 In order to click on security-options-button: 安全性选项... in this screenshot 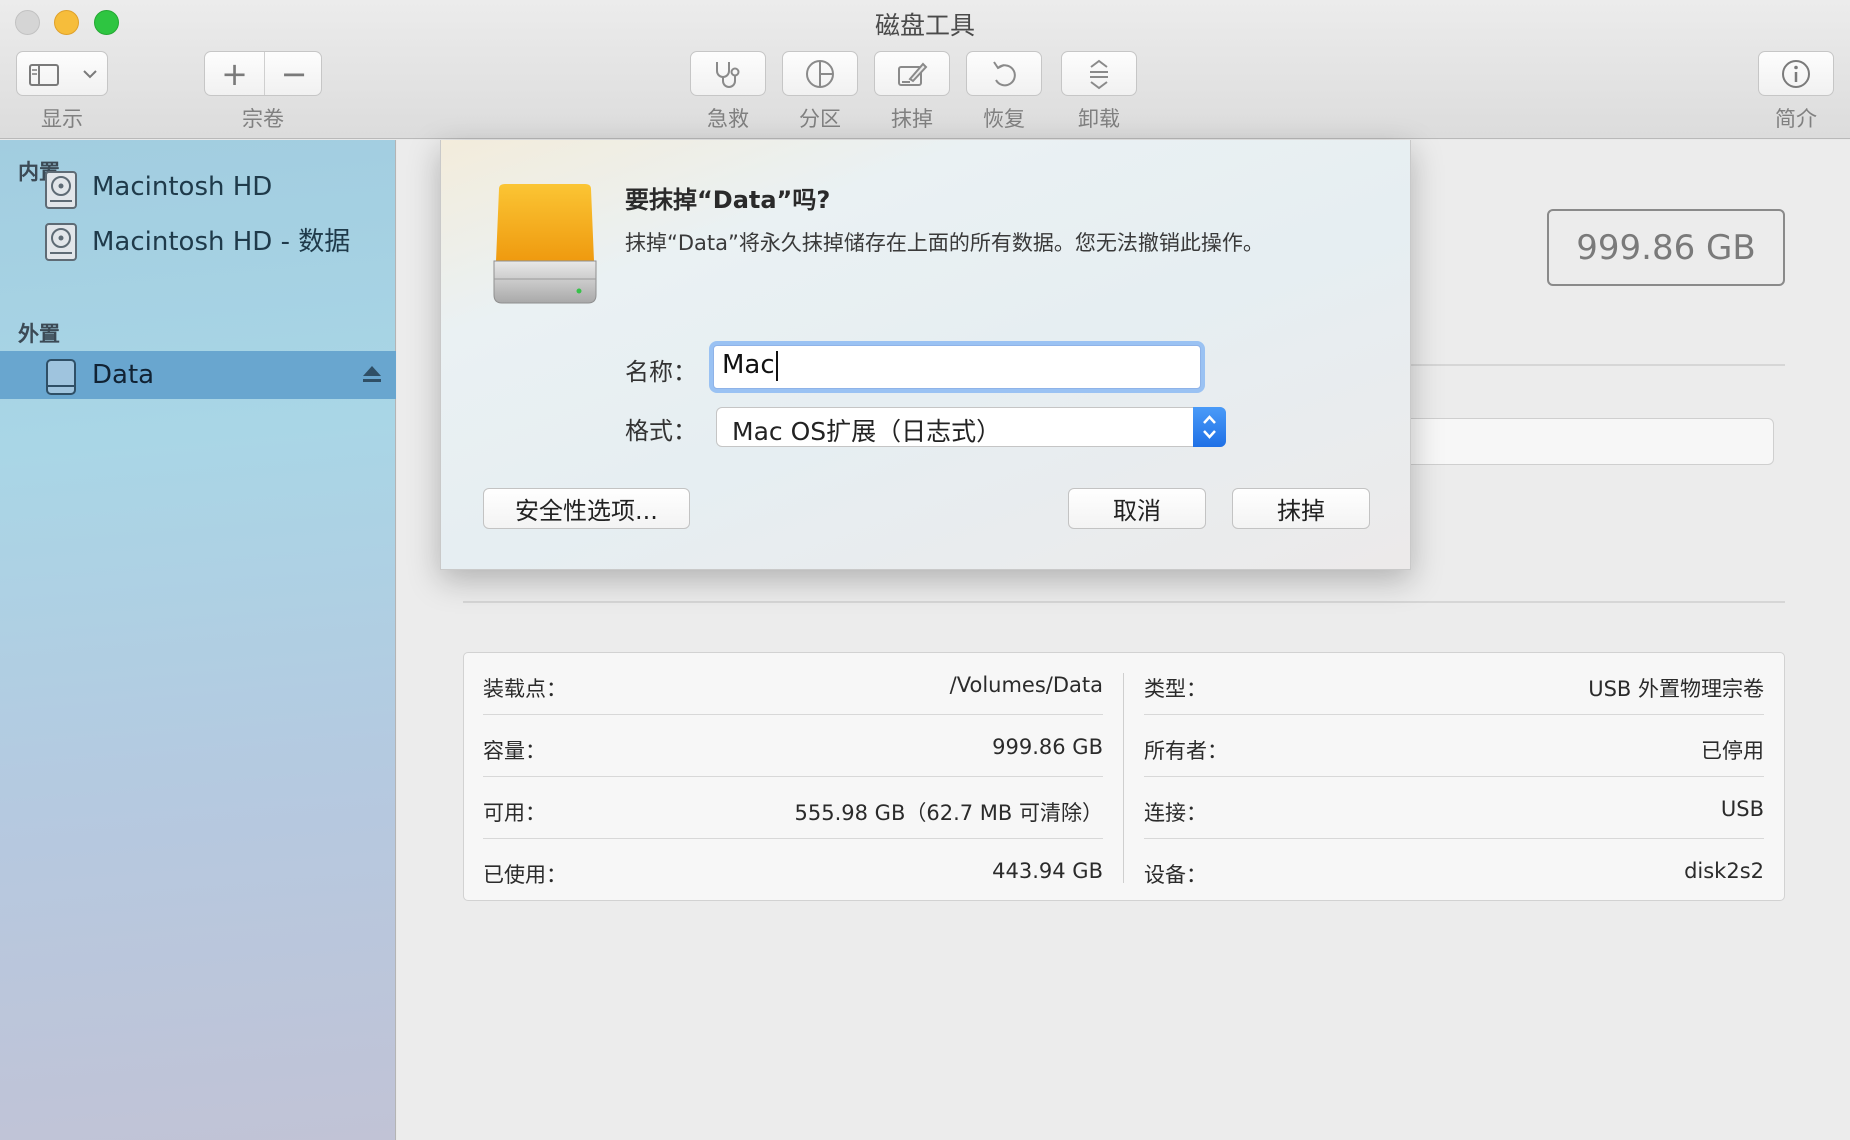, I will do `click(586, 508)`.